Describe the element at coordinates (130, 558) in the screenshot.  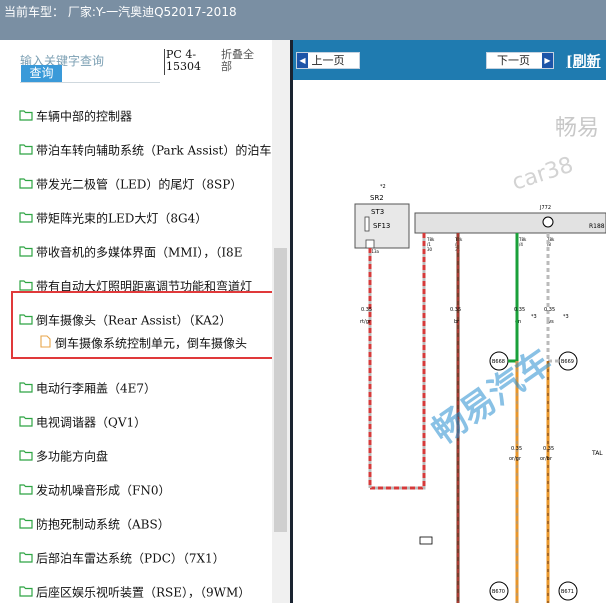
I see `tree-item-label: 后部泊车雷达系统（PDC）（7X1）` at that location.